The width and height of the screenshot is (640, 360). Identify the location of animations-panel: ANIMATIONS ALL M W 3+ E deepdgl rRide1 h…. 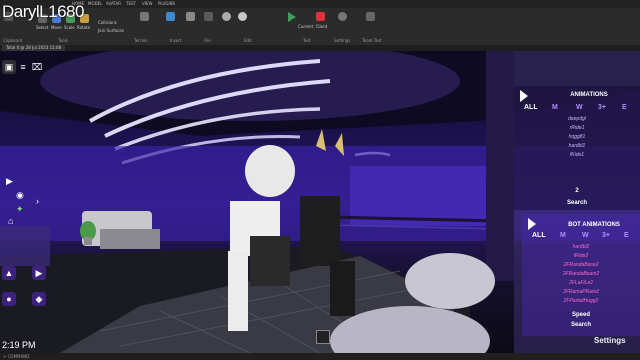
(577, 148).